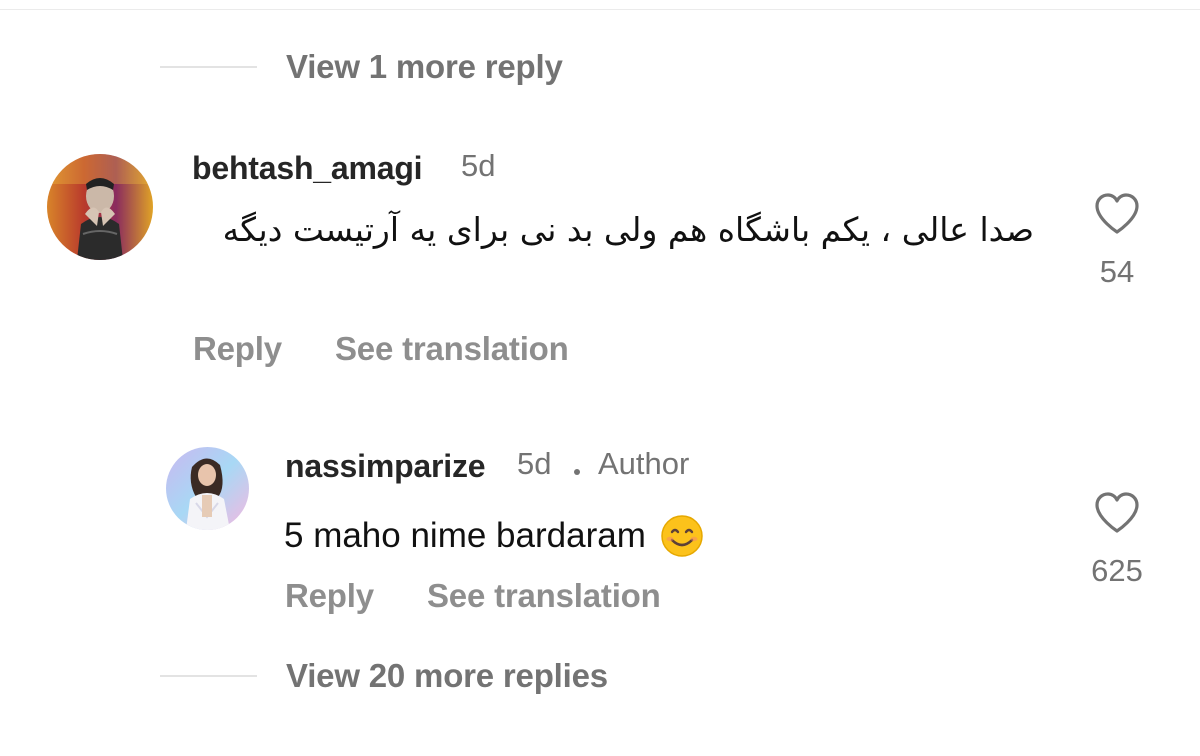 The height and width of the screenshot is (756, 1200). I want to click on separator-dot, so click(577, 472).